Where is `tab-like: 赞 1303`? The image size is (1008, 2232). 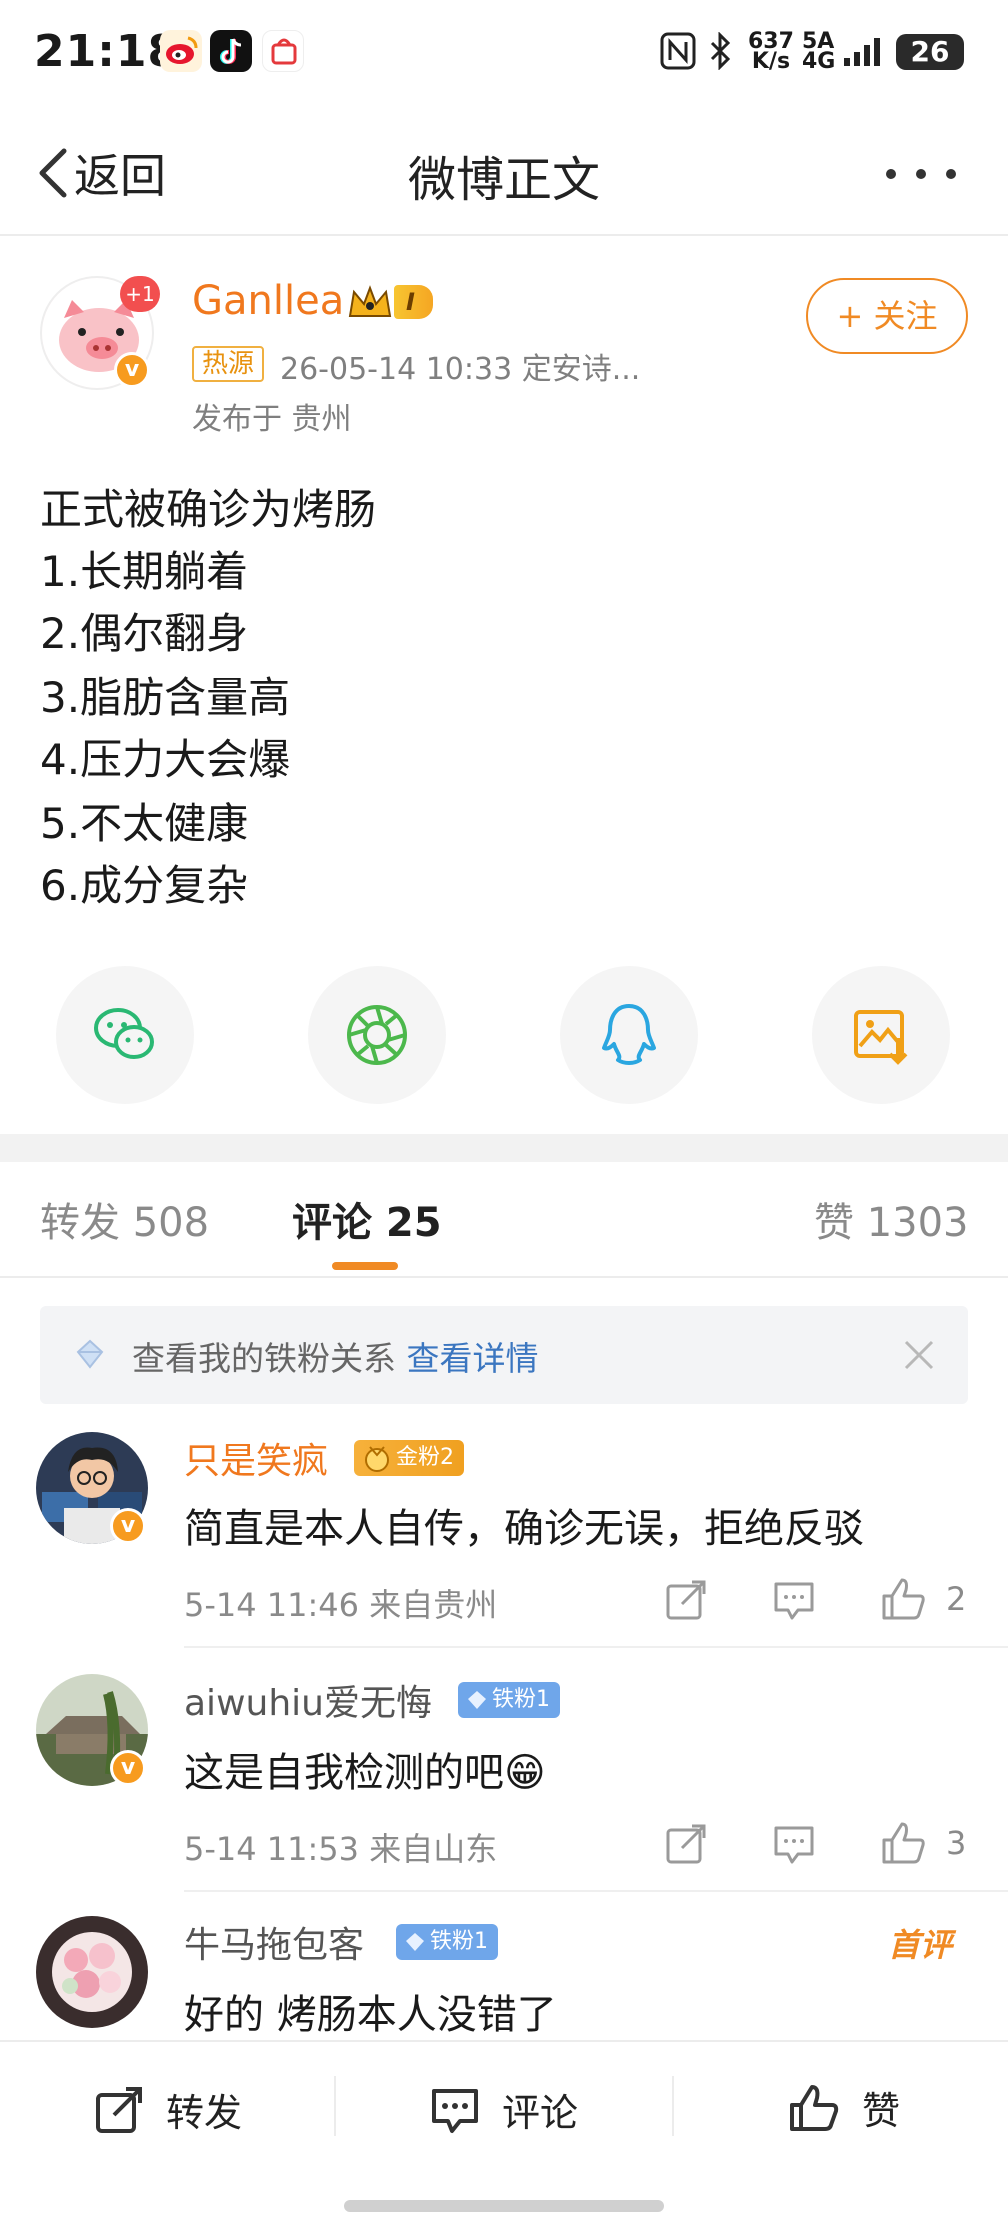 tab-like: 赞 1303 is located at coordinates (891, 1219).